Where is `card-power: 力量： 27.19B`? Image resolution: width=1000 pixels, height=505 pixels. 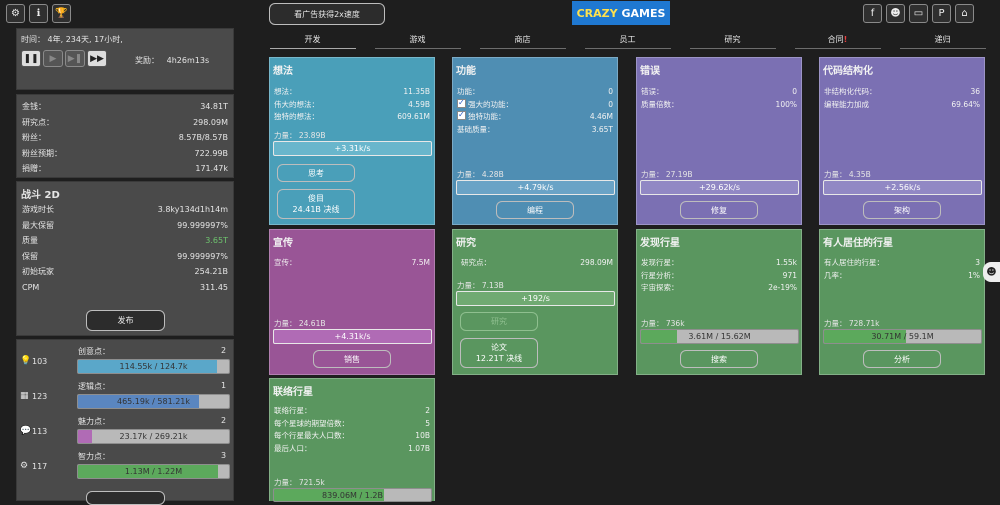
card-power: 力量： 27.19B is located at coordinates (667, 174).